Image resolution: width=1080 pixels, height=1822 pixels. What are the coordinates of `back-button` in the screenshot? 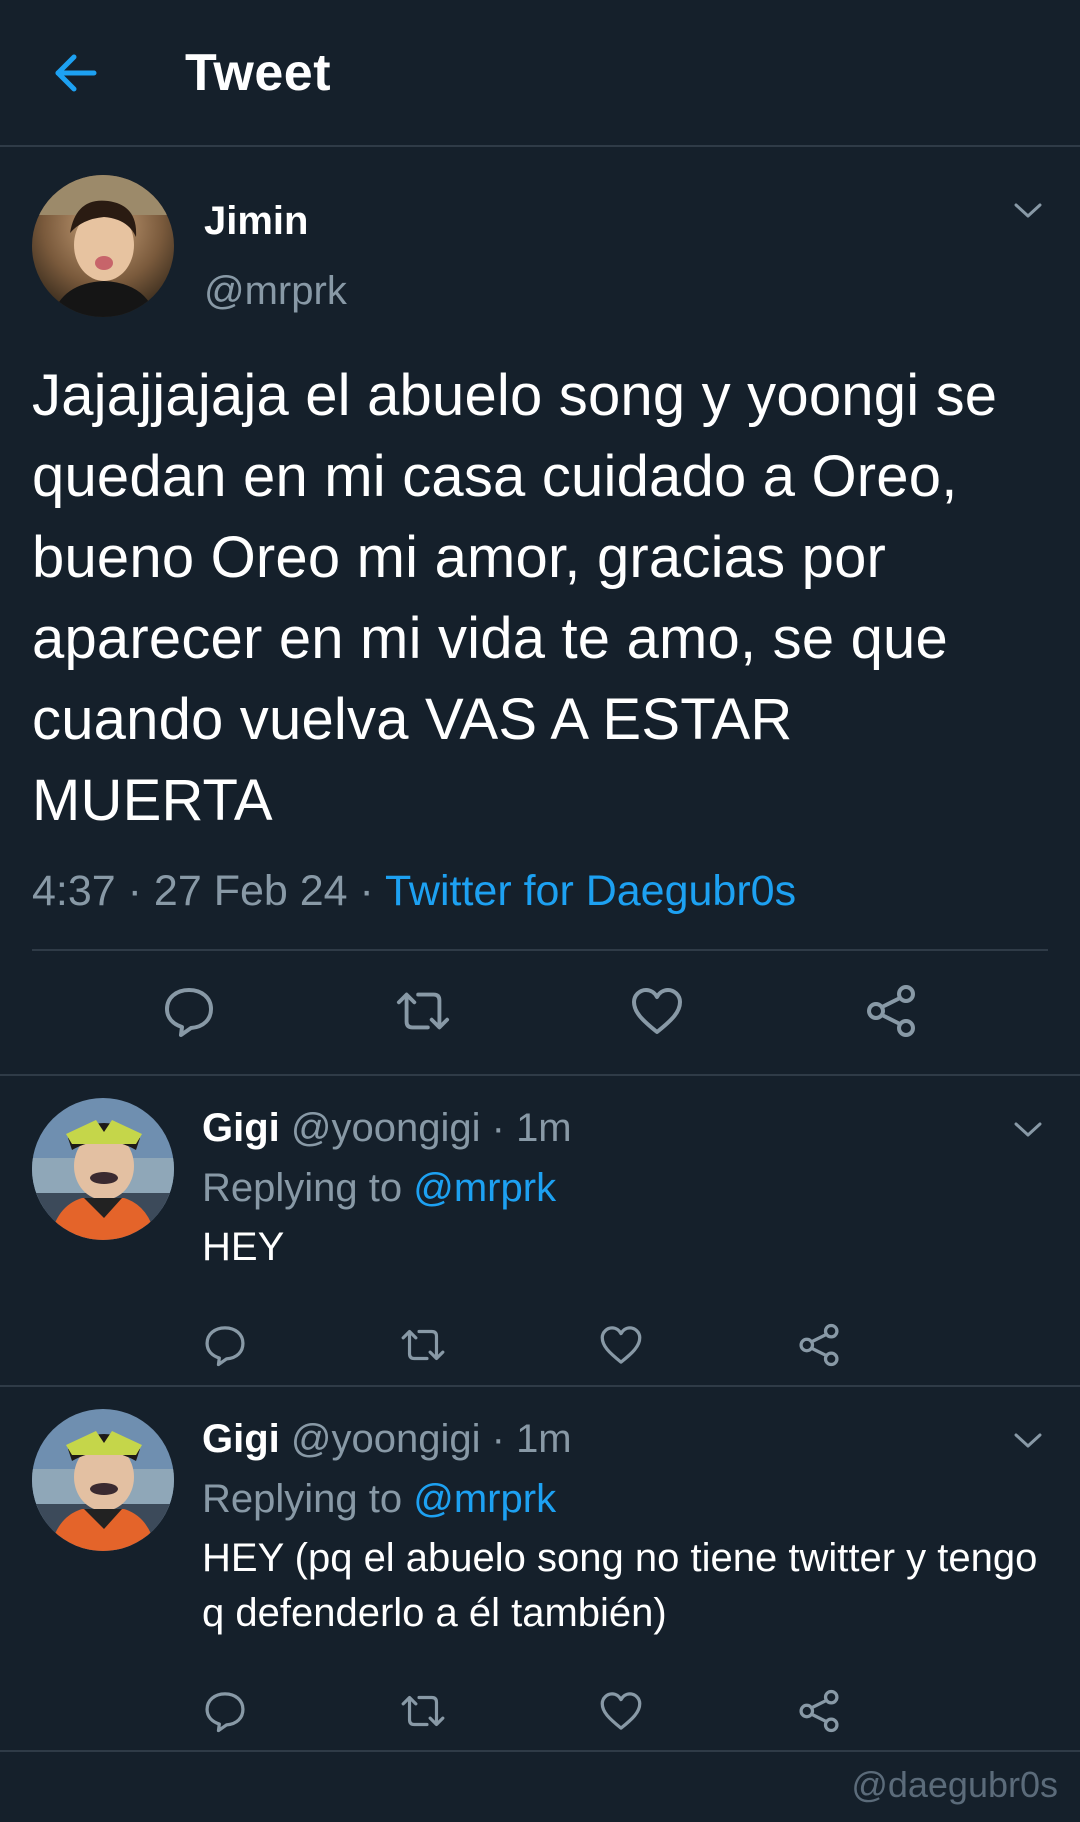 It's located at (75, 73).